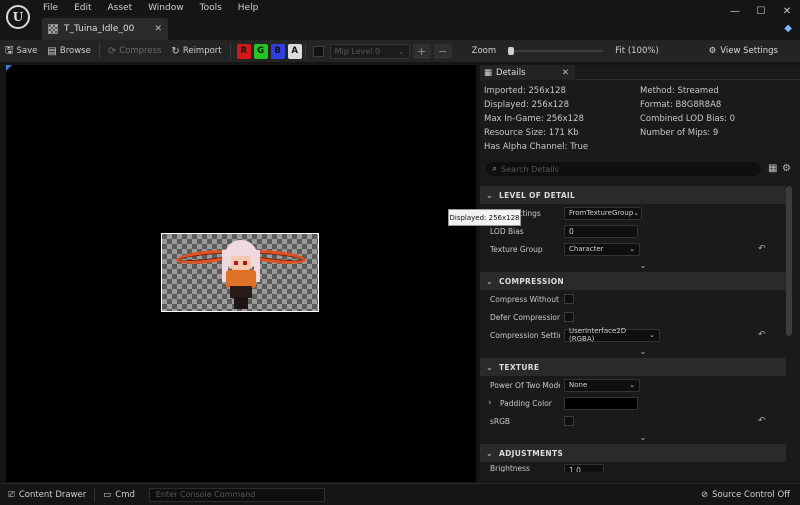  Describe the element at coordinates (230, 51) in the screenshot. I see `toolbar-separator` at that location.